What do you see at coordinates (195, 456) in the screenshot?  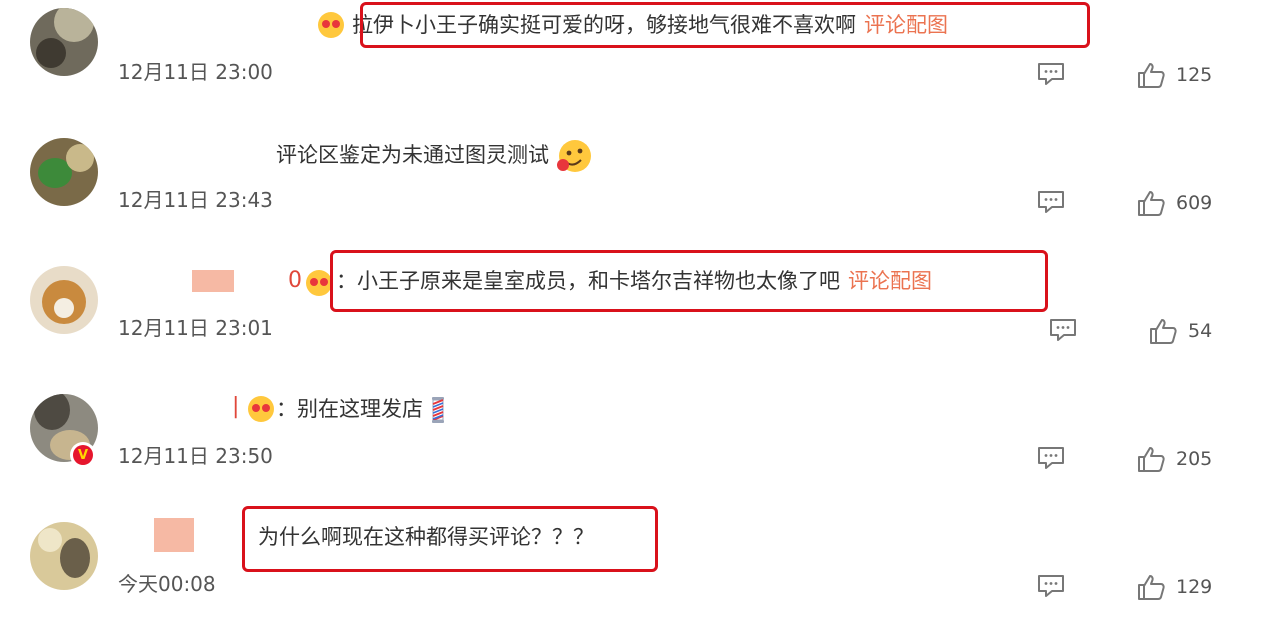 I see `comment-time: 12月11日 23:50` at bounding box center [195, 456].